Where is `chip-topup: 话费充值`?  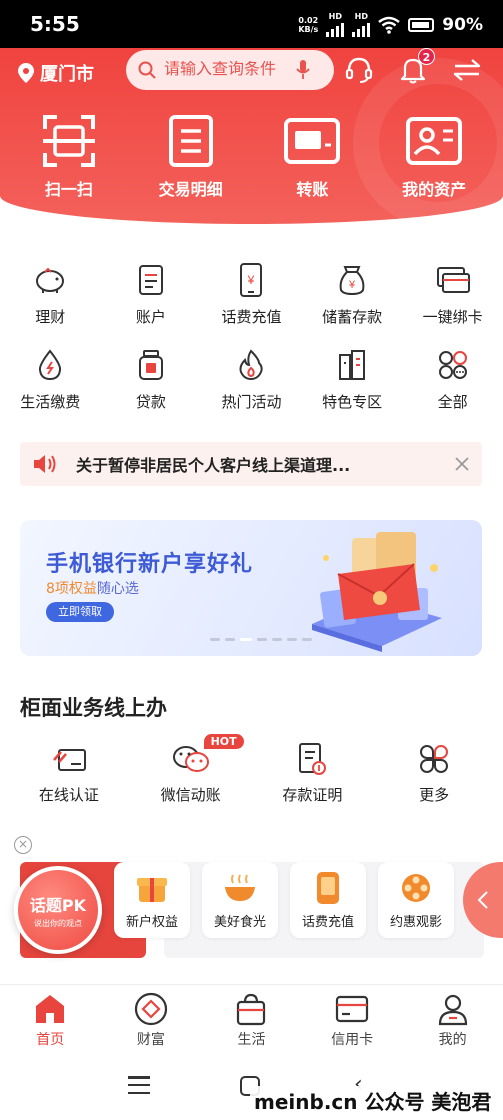 chip-topup: 话费充值 is located at coordinates (328, 900).